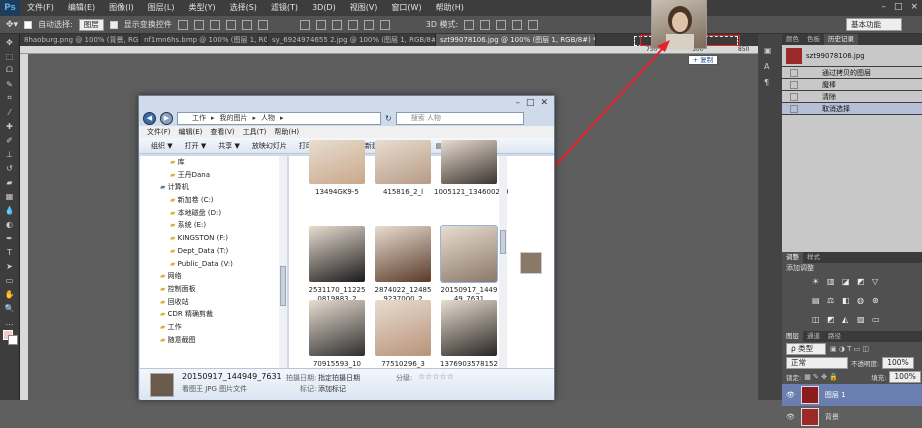 The width and height of the screenshot is (922, 428). Describe the element at coordinates (813, 39) in the screenshot. I see `tab-swatches: 色板` at that location.